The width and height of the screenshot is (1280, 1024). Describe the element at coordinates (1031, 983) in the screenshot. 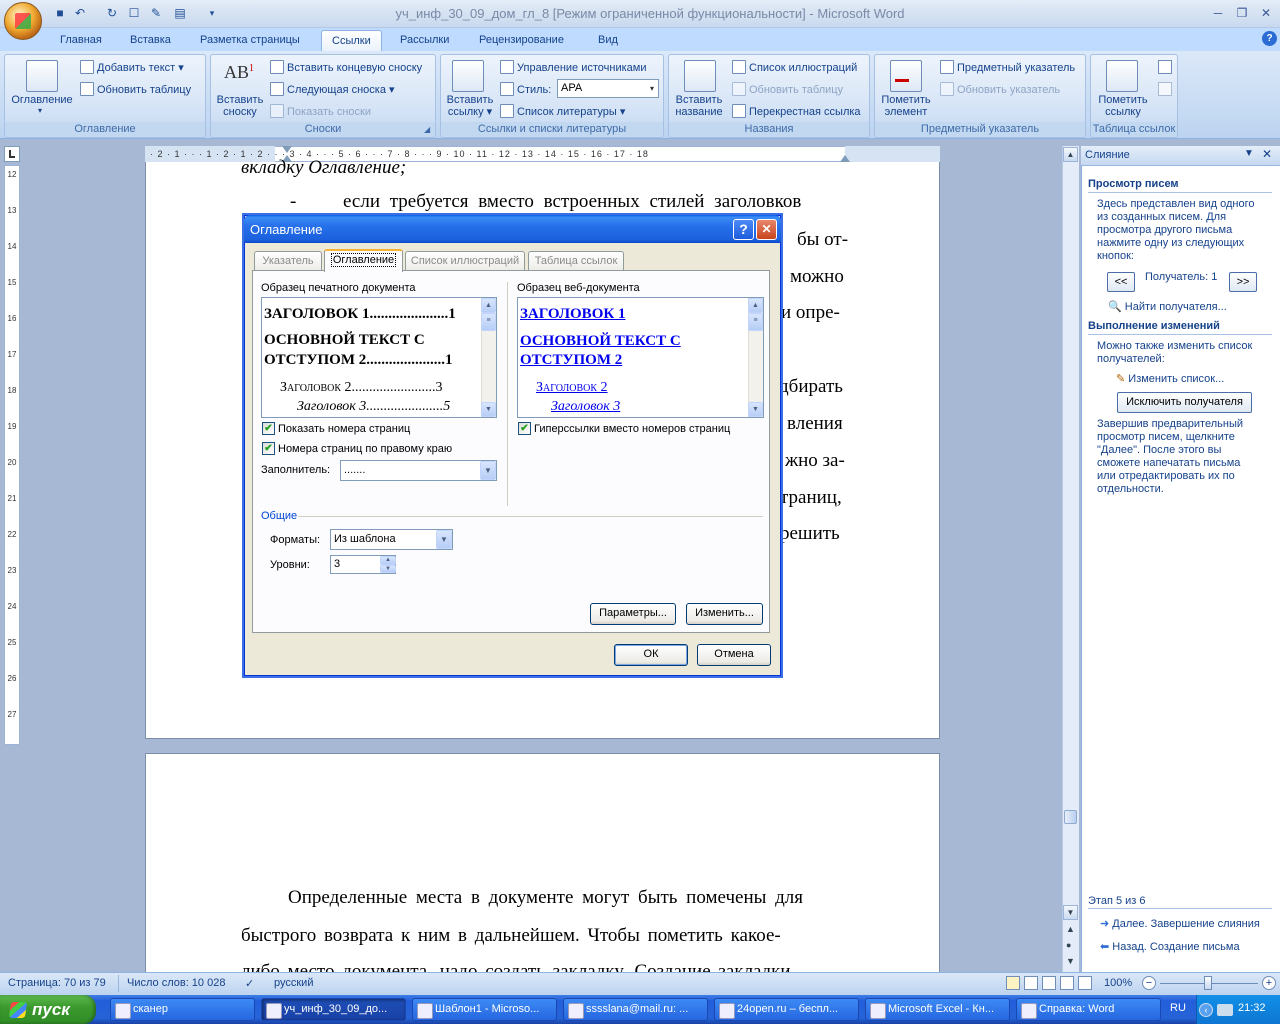

I see `full-screen-view-icon` at that location.